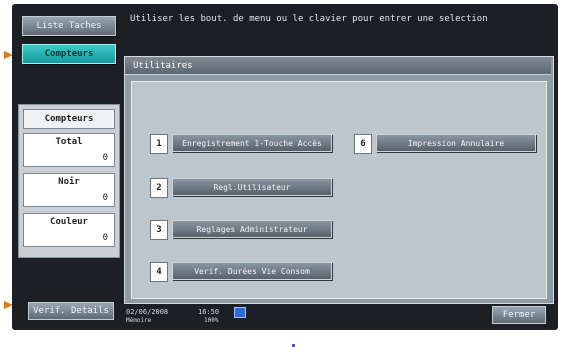 This screenshot has height=347, width=562. I want to click on menu-number: 3, so click(159, 230).